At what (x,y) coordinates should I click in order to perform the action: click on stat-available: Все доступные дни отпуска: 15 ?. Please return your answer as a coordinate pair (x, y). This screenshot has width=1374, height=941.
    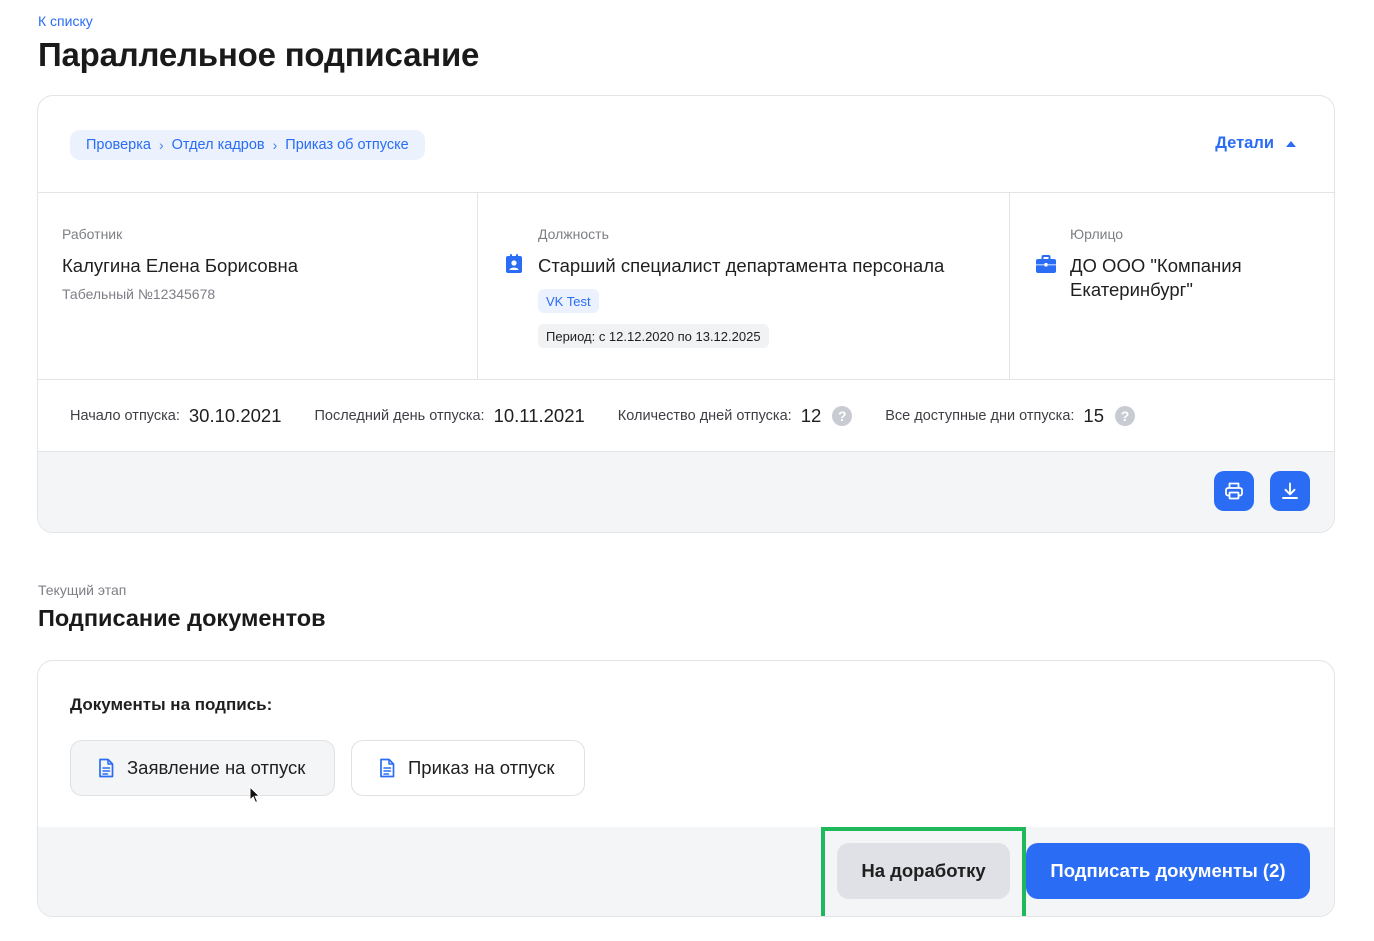
    Looking at the image, I should click on (1010, 416).